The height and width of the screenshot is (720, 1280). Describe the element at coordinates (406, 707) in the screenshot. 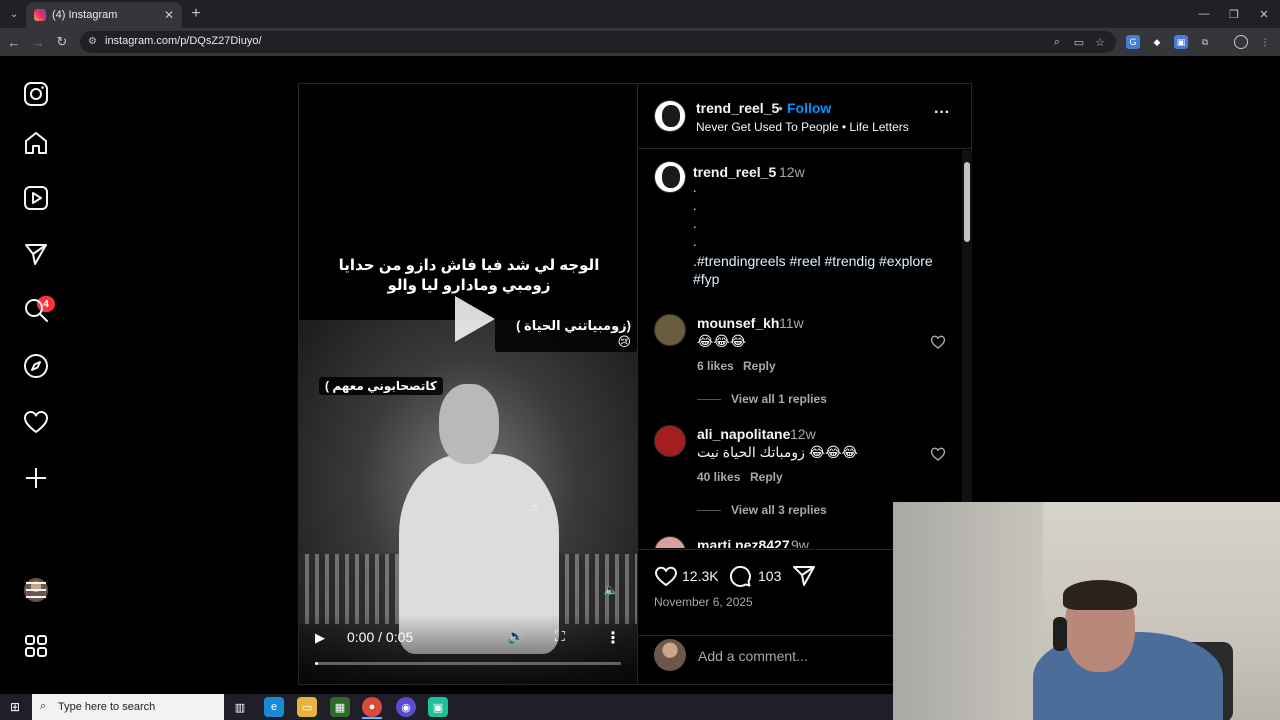

I see `discord-icon: ◉` at that location.